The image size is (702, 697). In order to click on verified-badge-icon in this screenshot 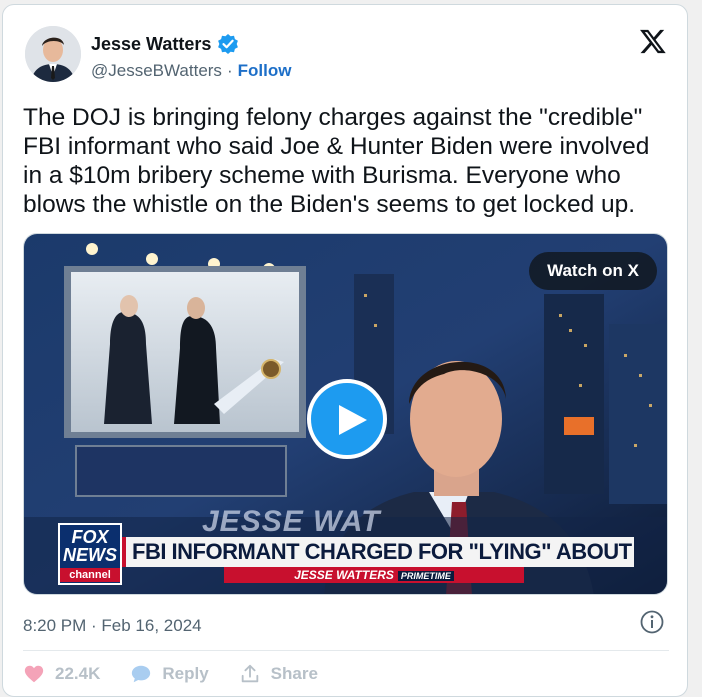, I will do `click(228, 44)`.